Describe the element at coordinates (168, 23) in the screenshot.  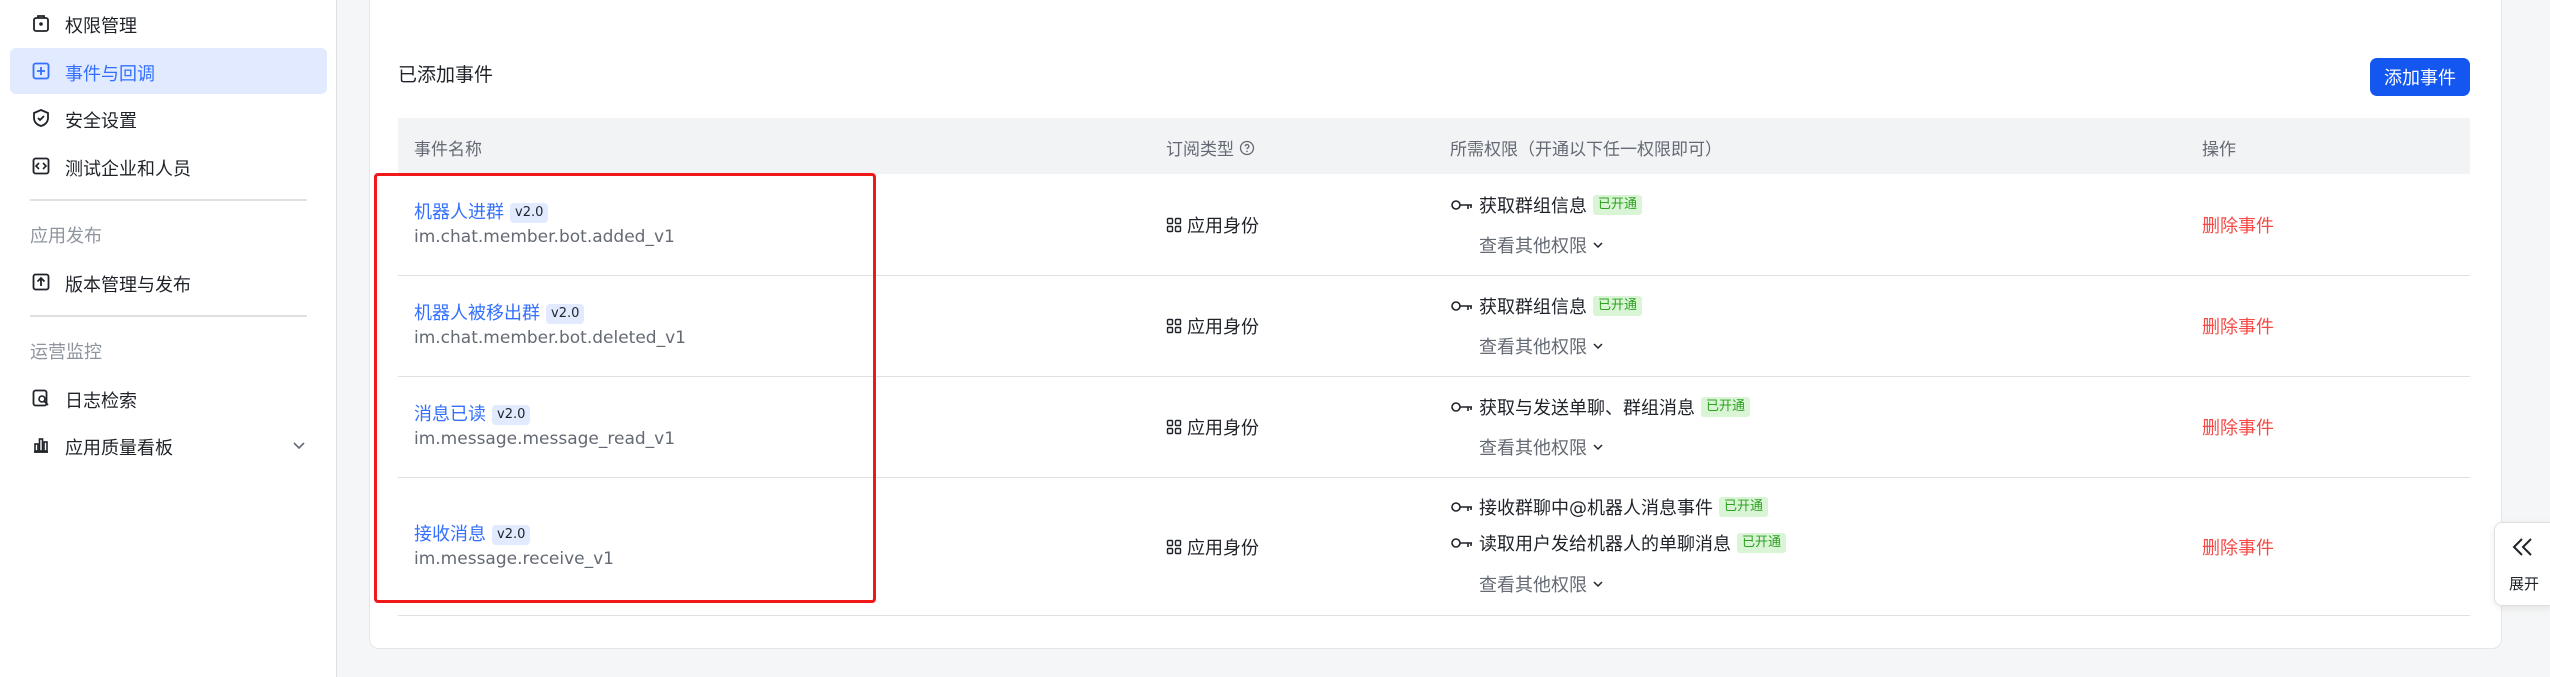
I see `sidebar-item-permissions: 权限管理` at that location.